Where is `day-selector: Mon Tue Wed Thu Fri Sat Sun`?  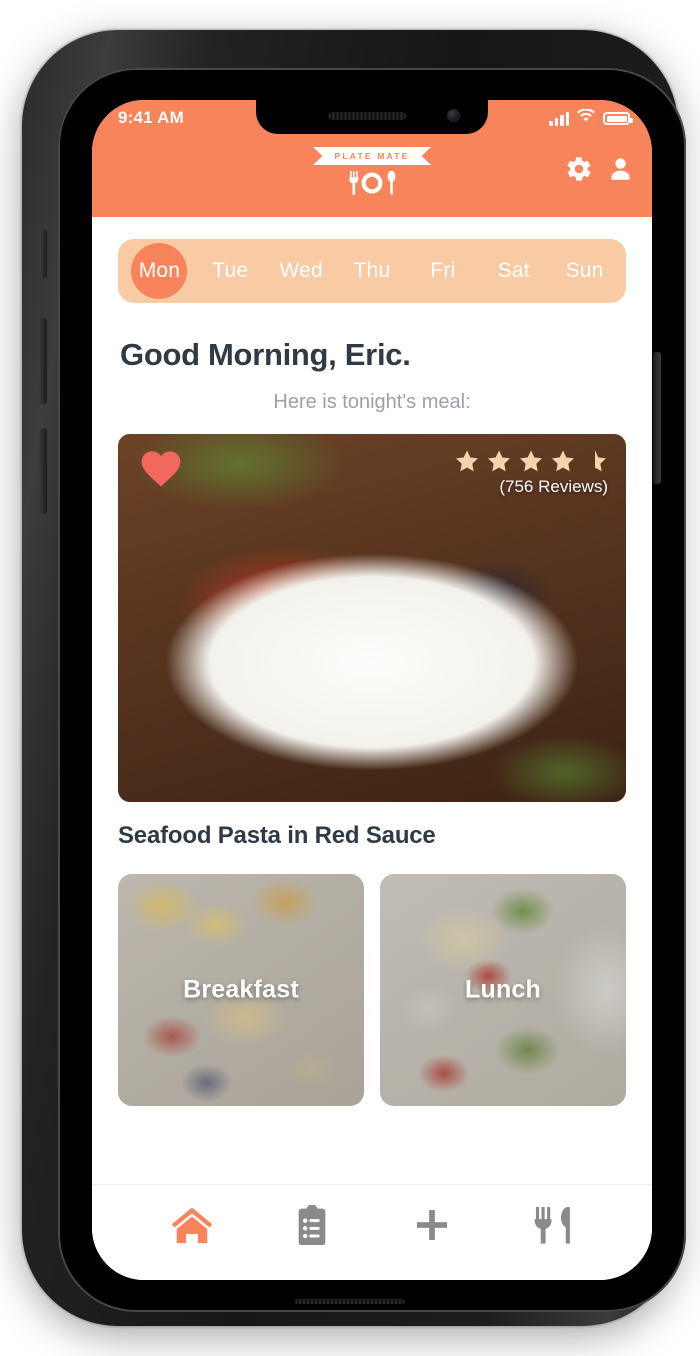 day-selector: Mon Tue Wed Thu Fri Sat Sun is located at coordinates (372, 271).